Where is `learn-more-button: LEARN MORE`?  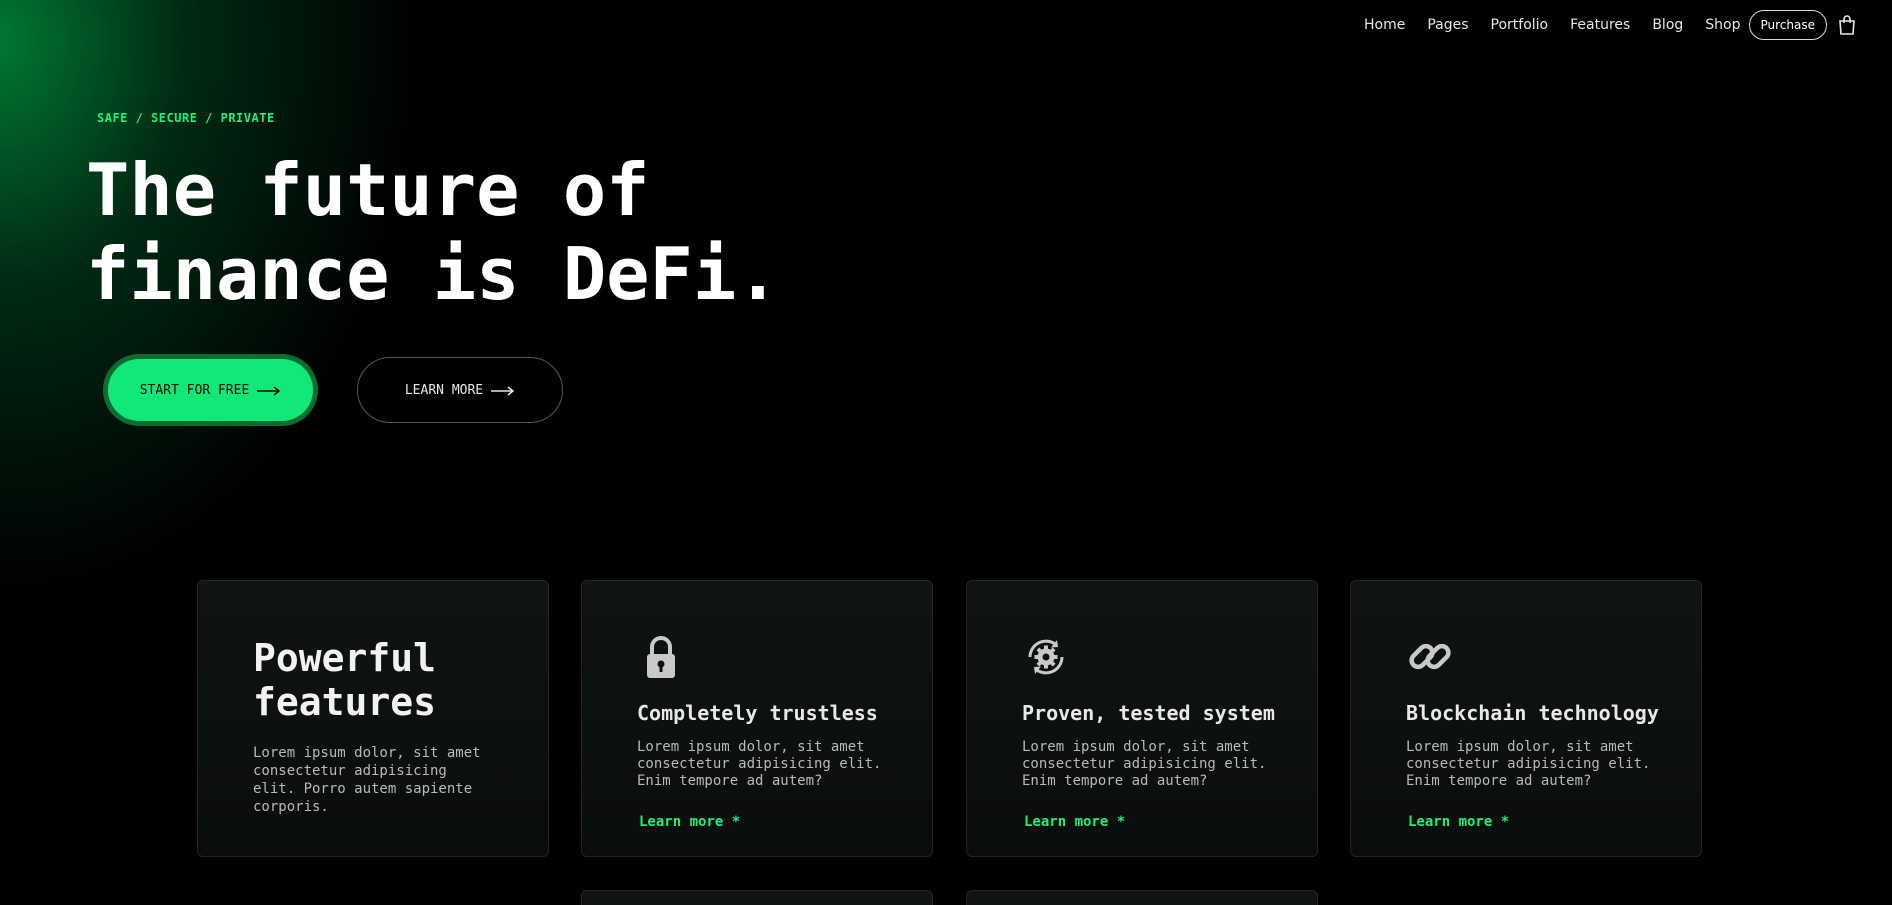 learn-more-button: LEARN MORE is located at coordinates (460, 390).